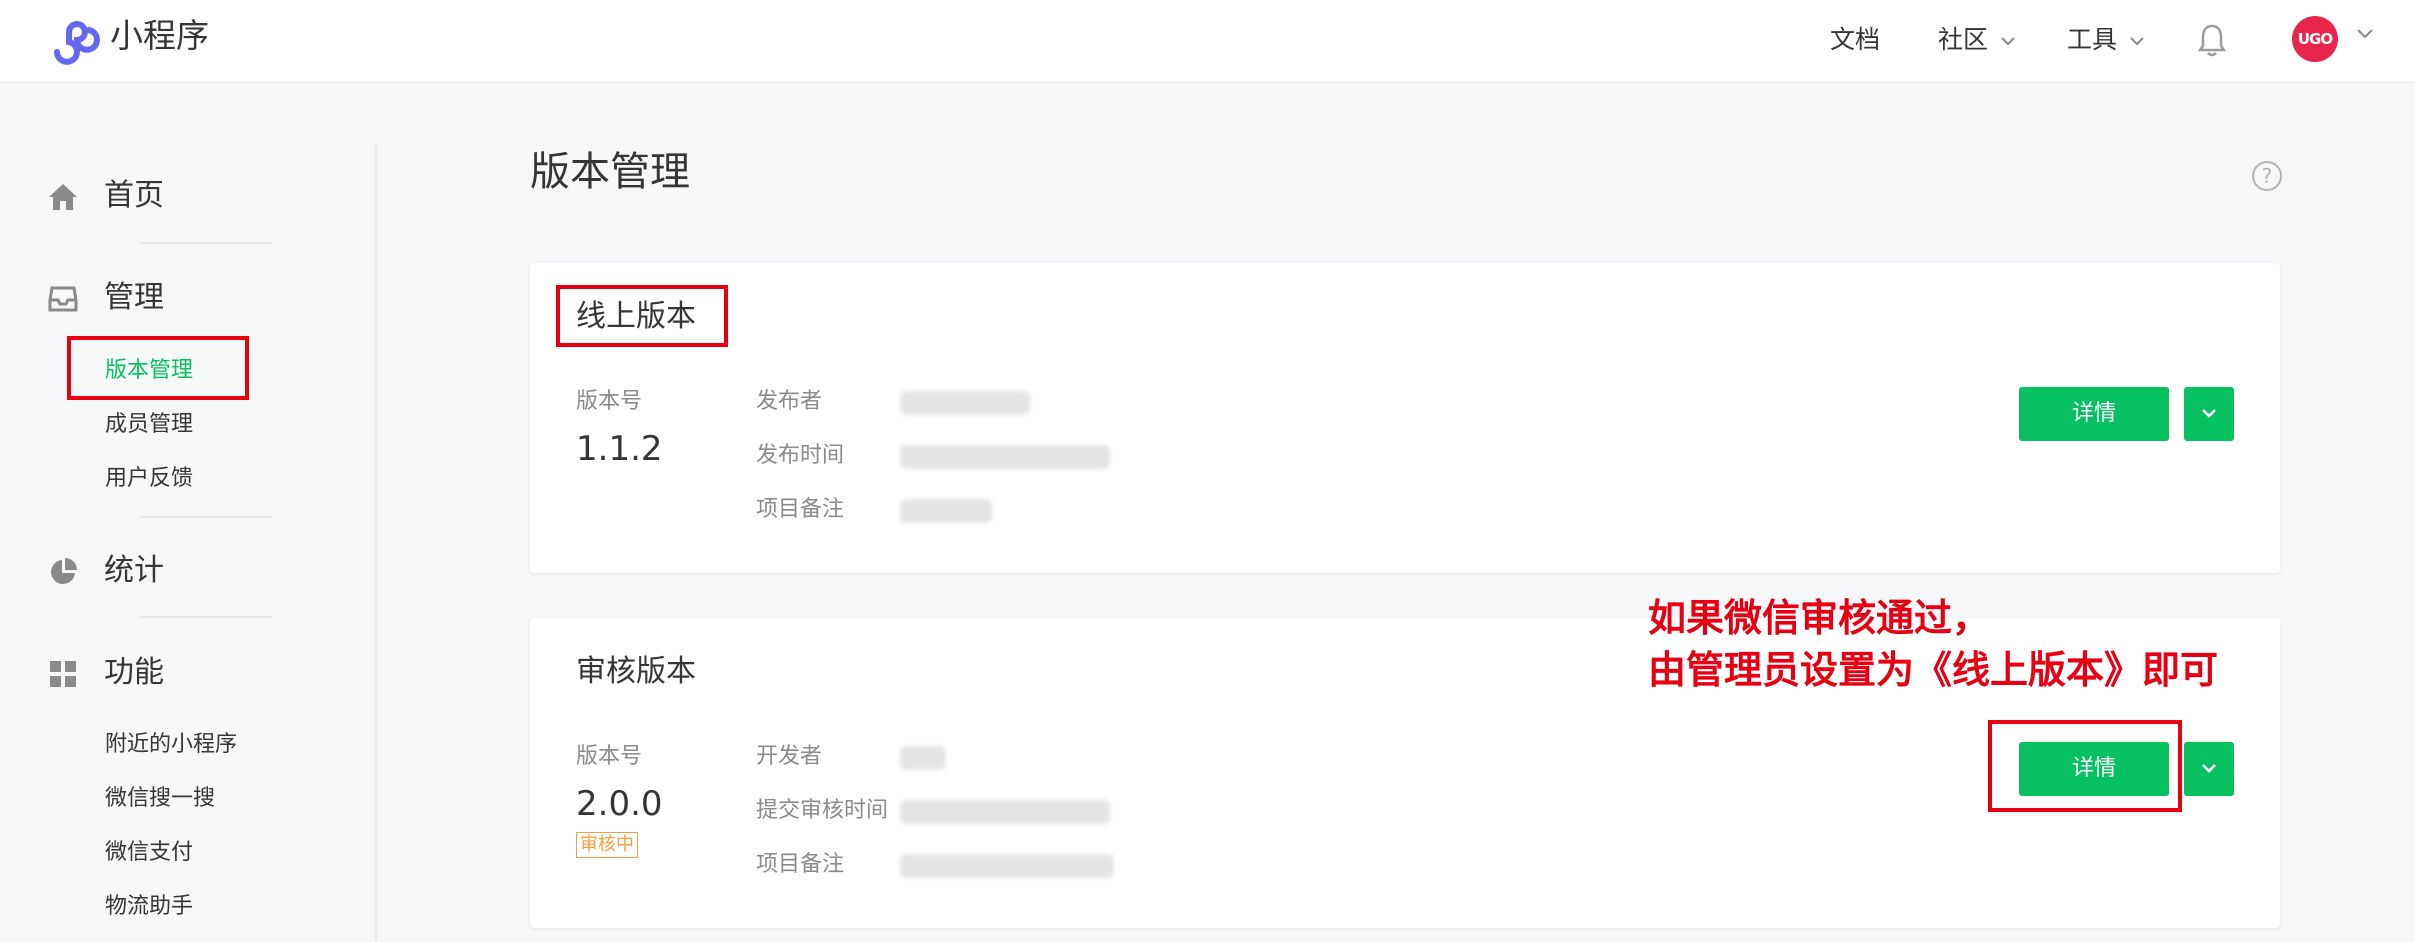 This screenshot has width=2415, height=942. What do you see at coordinates (822, 810) in the screenshot?
I see `submit-time-label: 提交审核时间` at bounding box center [822, 810].